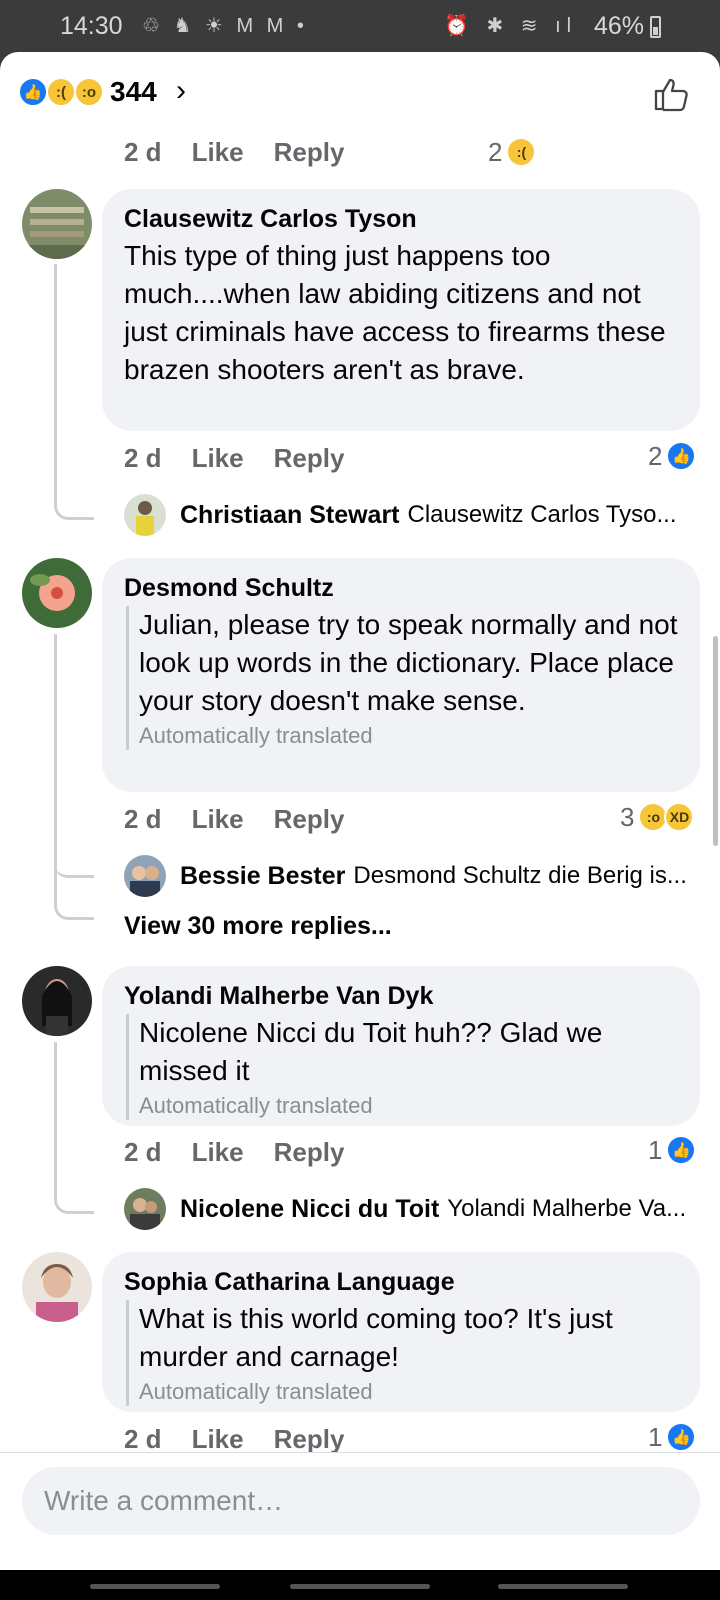 The height and width of the screenshot is (1600, 720). What do you see at coordinates (627, 816) in the screenshot?
I see `reaction-tally-count: 3` at bounding box center [627, 816].